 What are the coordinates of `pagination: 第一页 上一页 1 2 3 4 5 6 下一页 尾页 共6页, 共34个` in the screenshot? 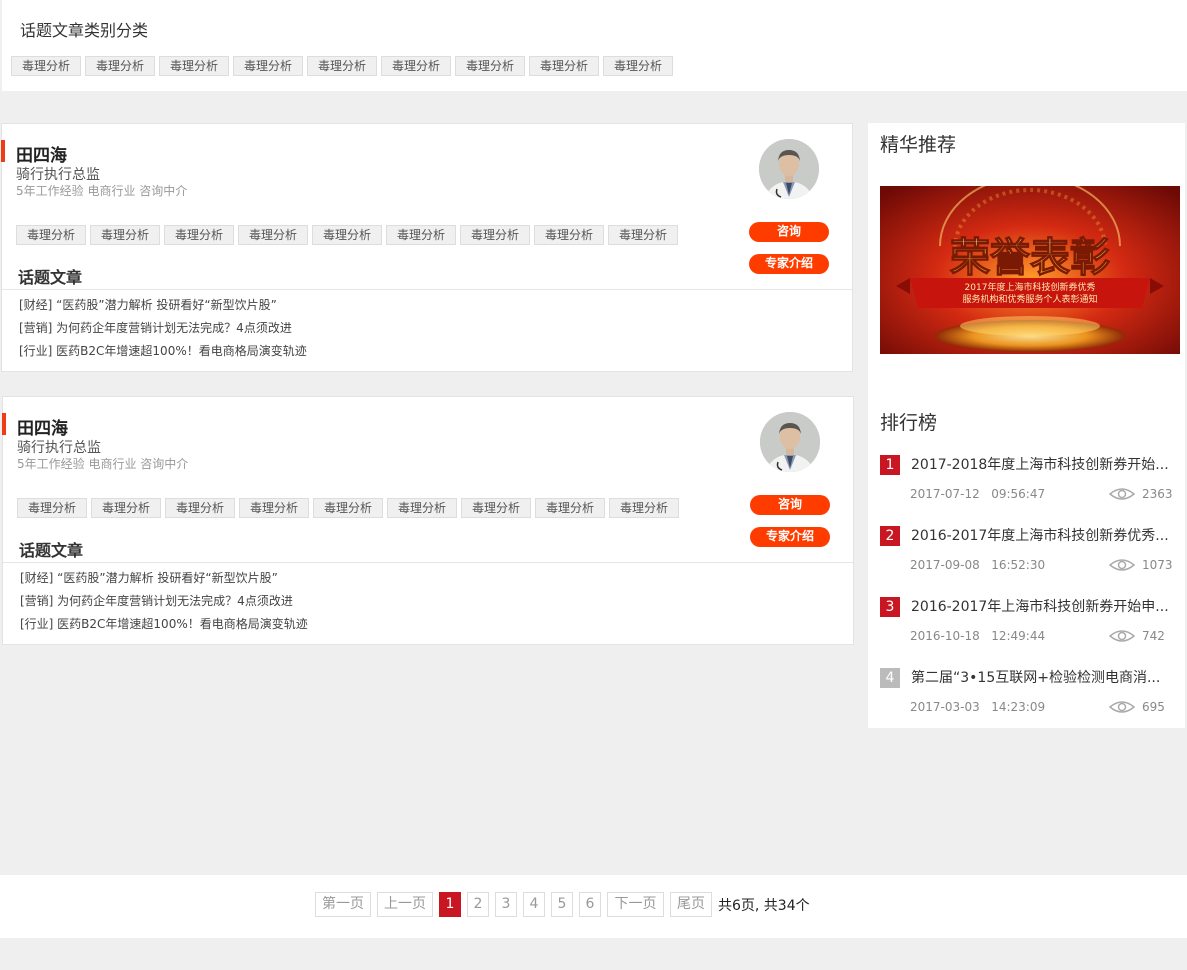 It's located at (562, 904).